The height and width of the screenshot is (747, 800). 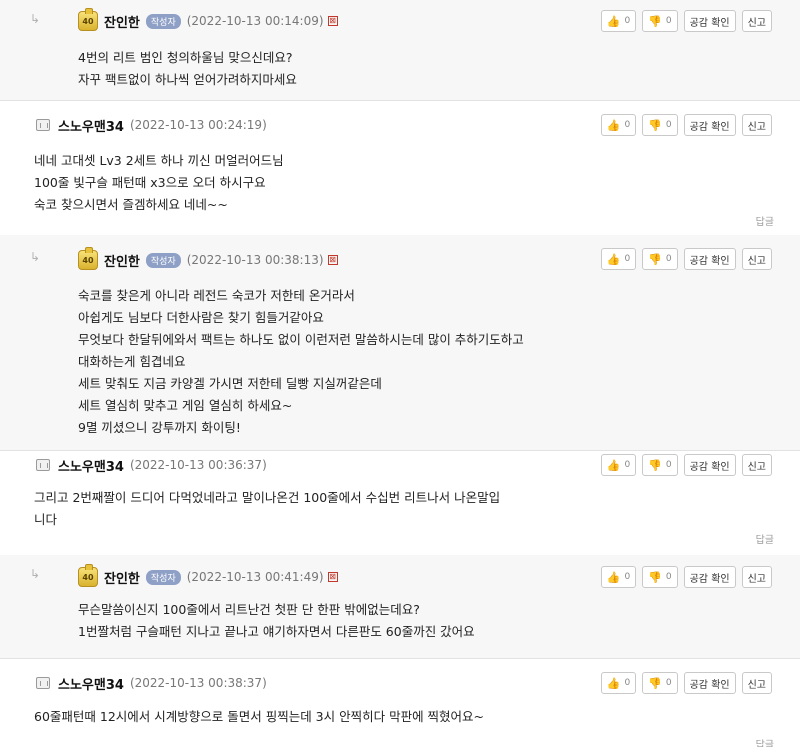 What do you see at coordinates (198, 683) in the screenshot?
I see `comment-date: (2022-10-13 00:38:37)` at bounding box center [198, 683].